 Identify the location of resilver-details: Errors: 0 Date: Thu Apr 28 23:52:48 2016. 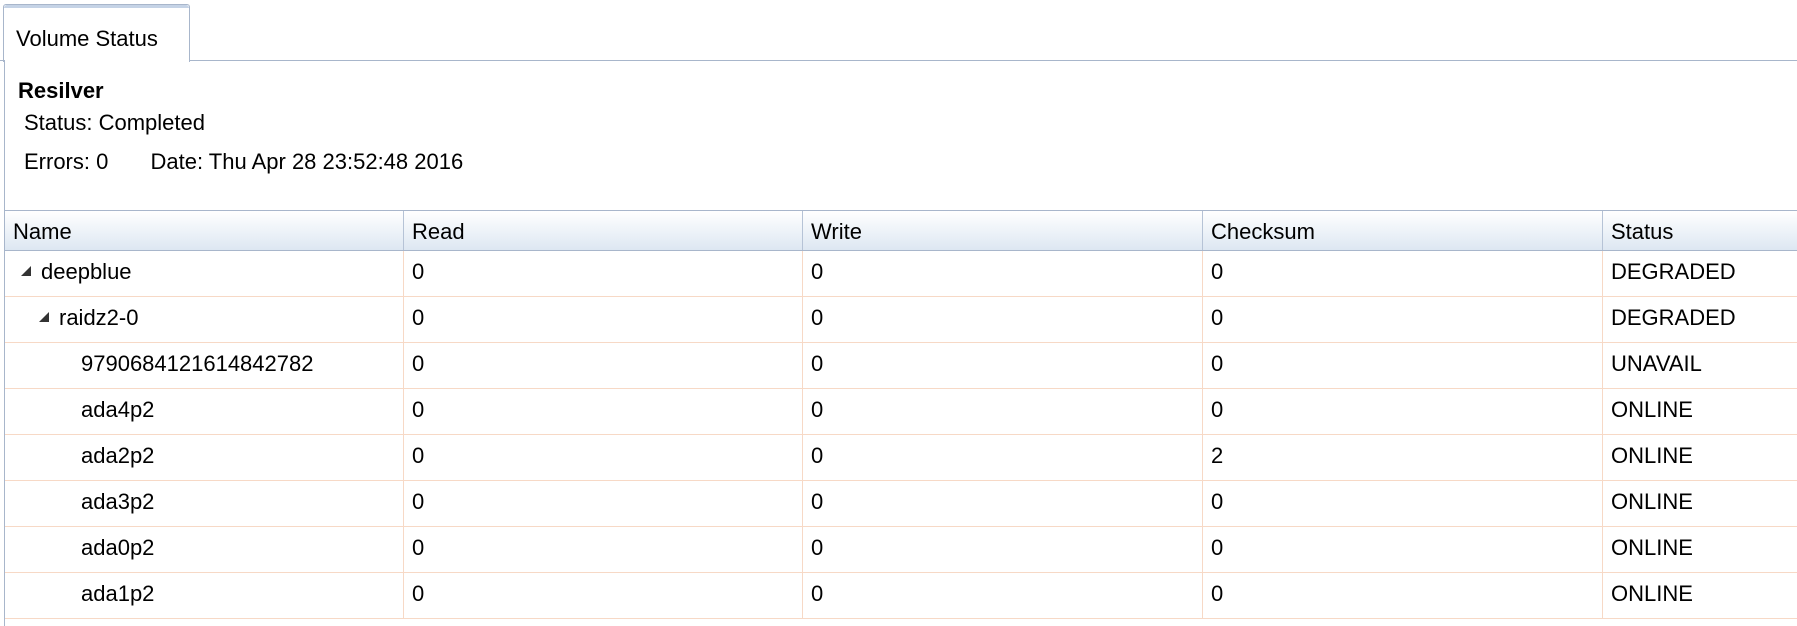
(243, 162).